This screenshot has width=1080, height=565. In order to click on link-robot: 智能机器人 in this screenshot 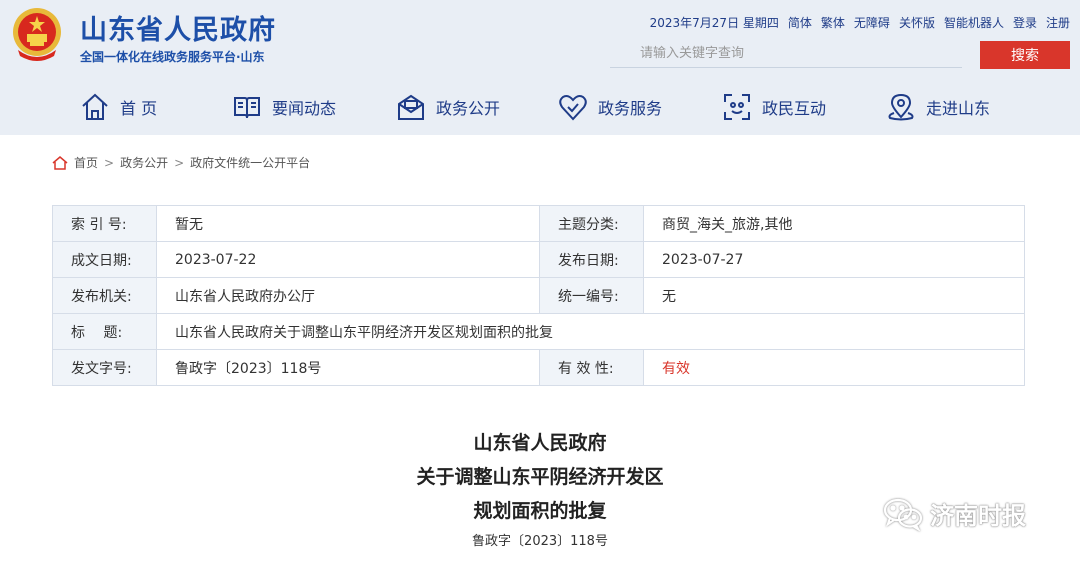, I will do `click(974, 22)`.